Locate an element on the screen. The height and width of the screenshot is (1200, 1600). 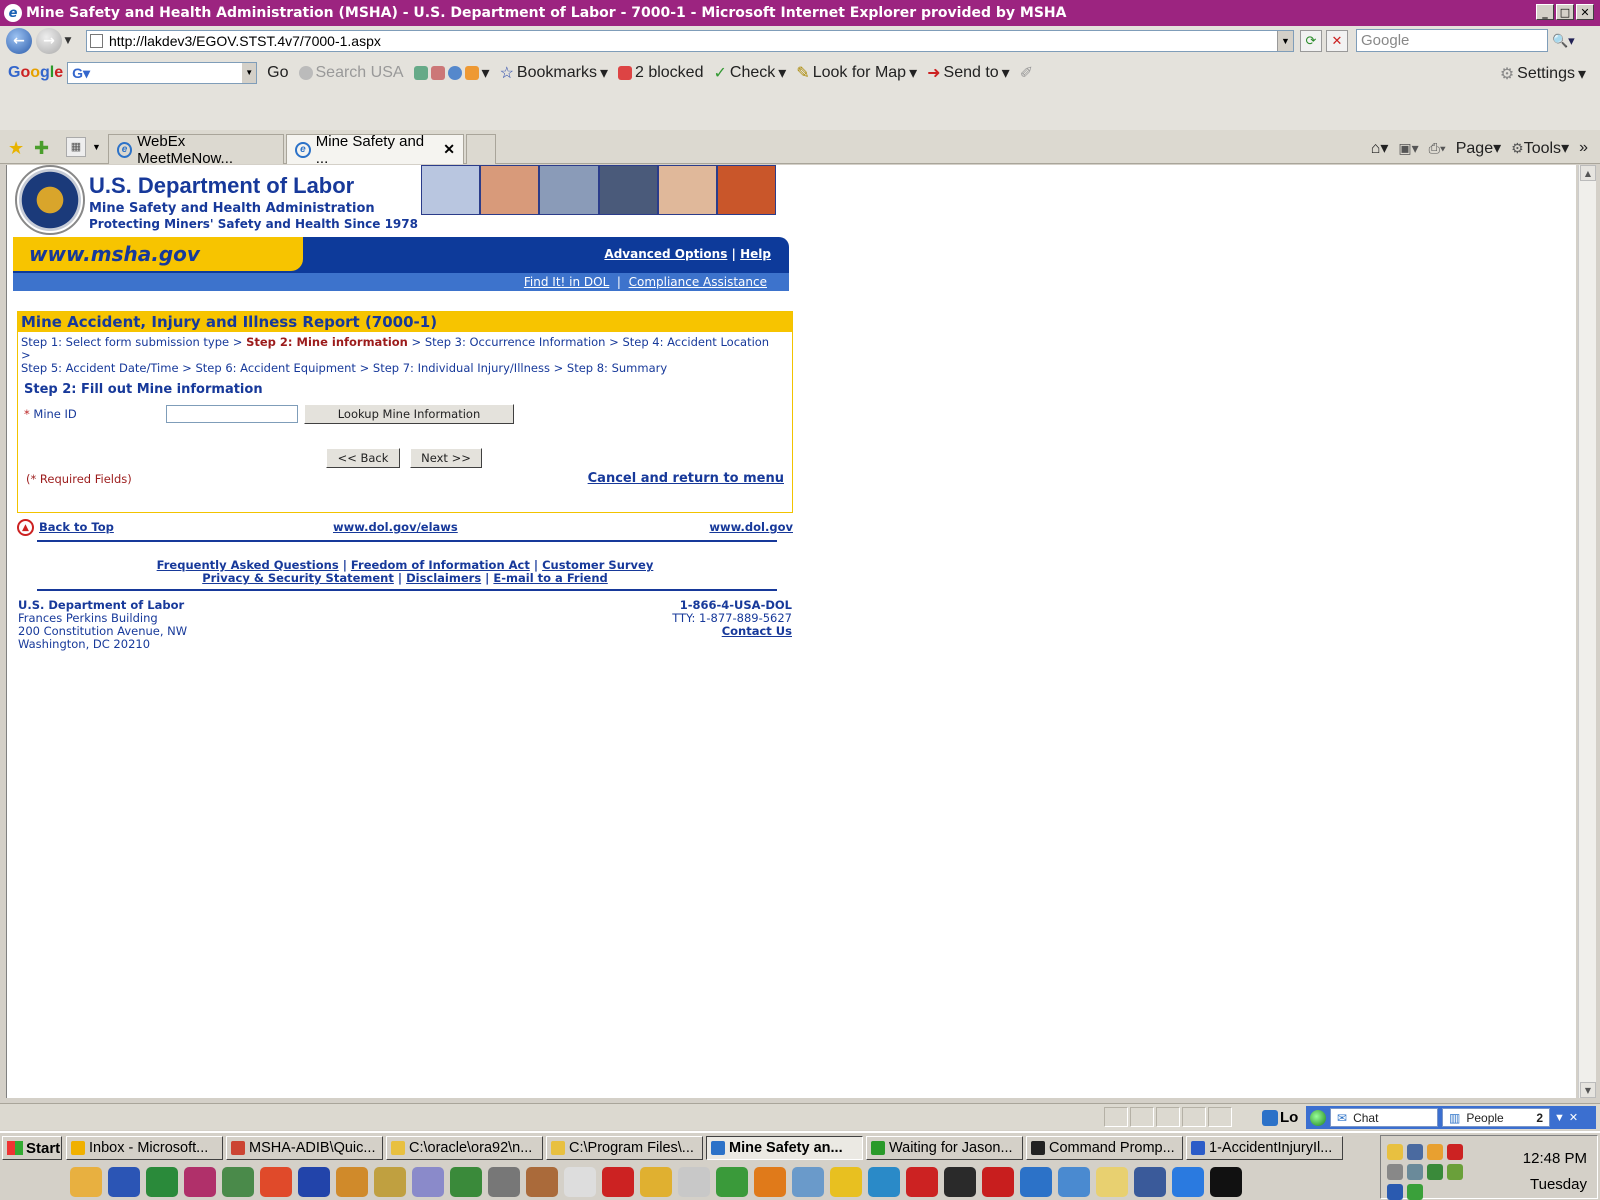
speaker-tray-icon is located at coordinates (1395, 1172).